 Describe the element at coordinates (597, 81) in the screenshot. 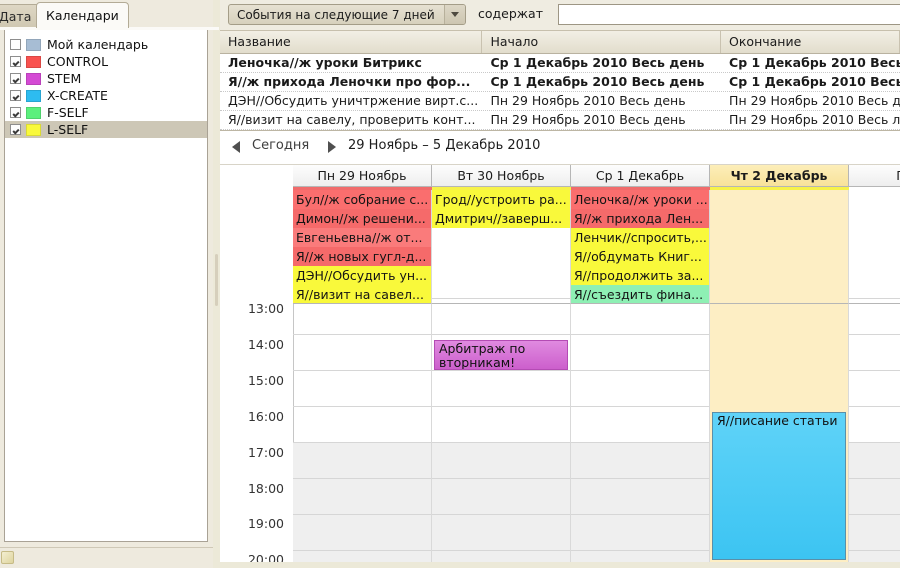

I see `event-start: Ср 1 Декабрь 2010 Весь день` at that location.